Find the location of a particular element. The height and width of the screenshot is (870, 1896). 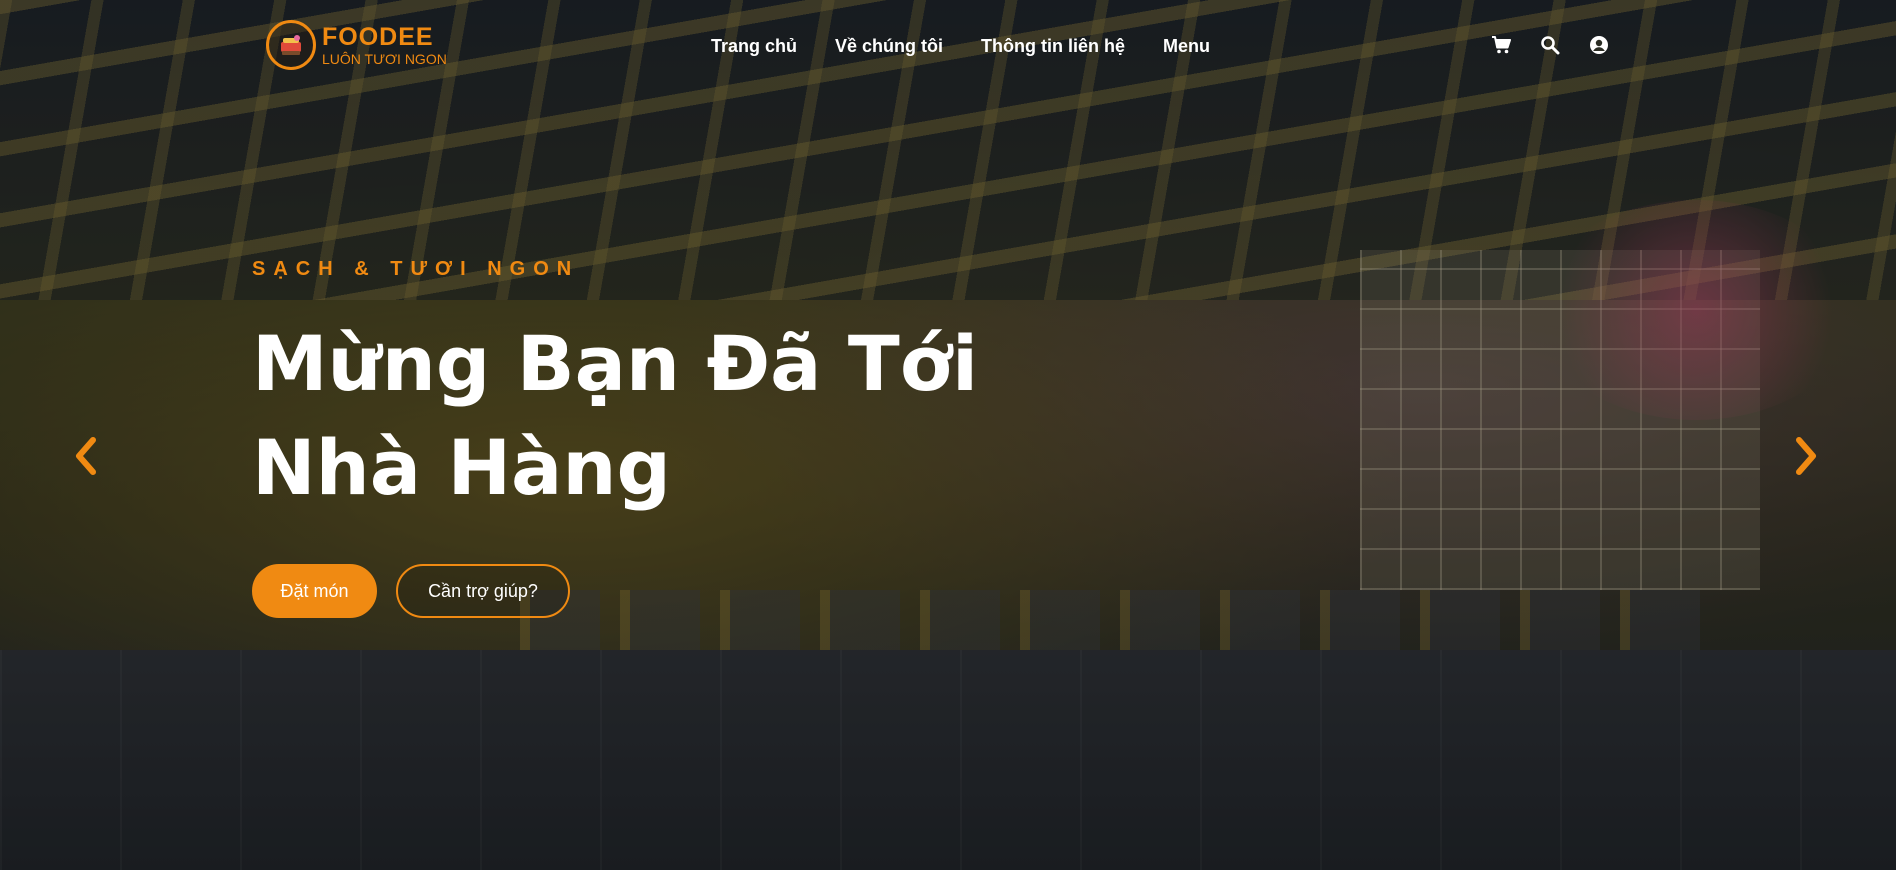

search-icon is located at coordinates (1550, 45).